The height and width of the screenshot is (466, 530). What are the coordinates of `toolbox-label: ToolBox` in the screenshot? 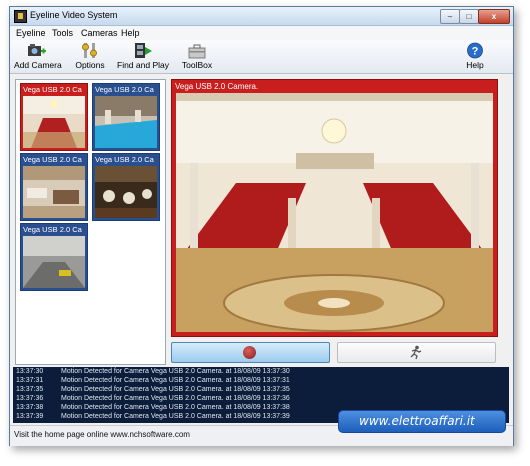 It's located at (197, 65).